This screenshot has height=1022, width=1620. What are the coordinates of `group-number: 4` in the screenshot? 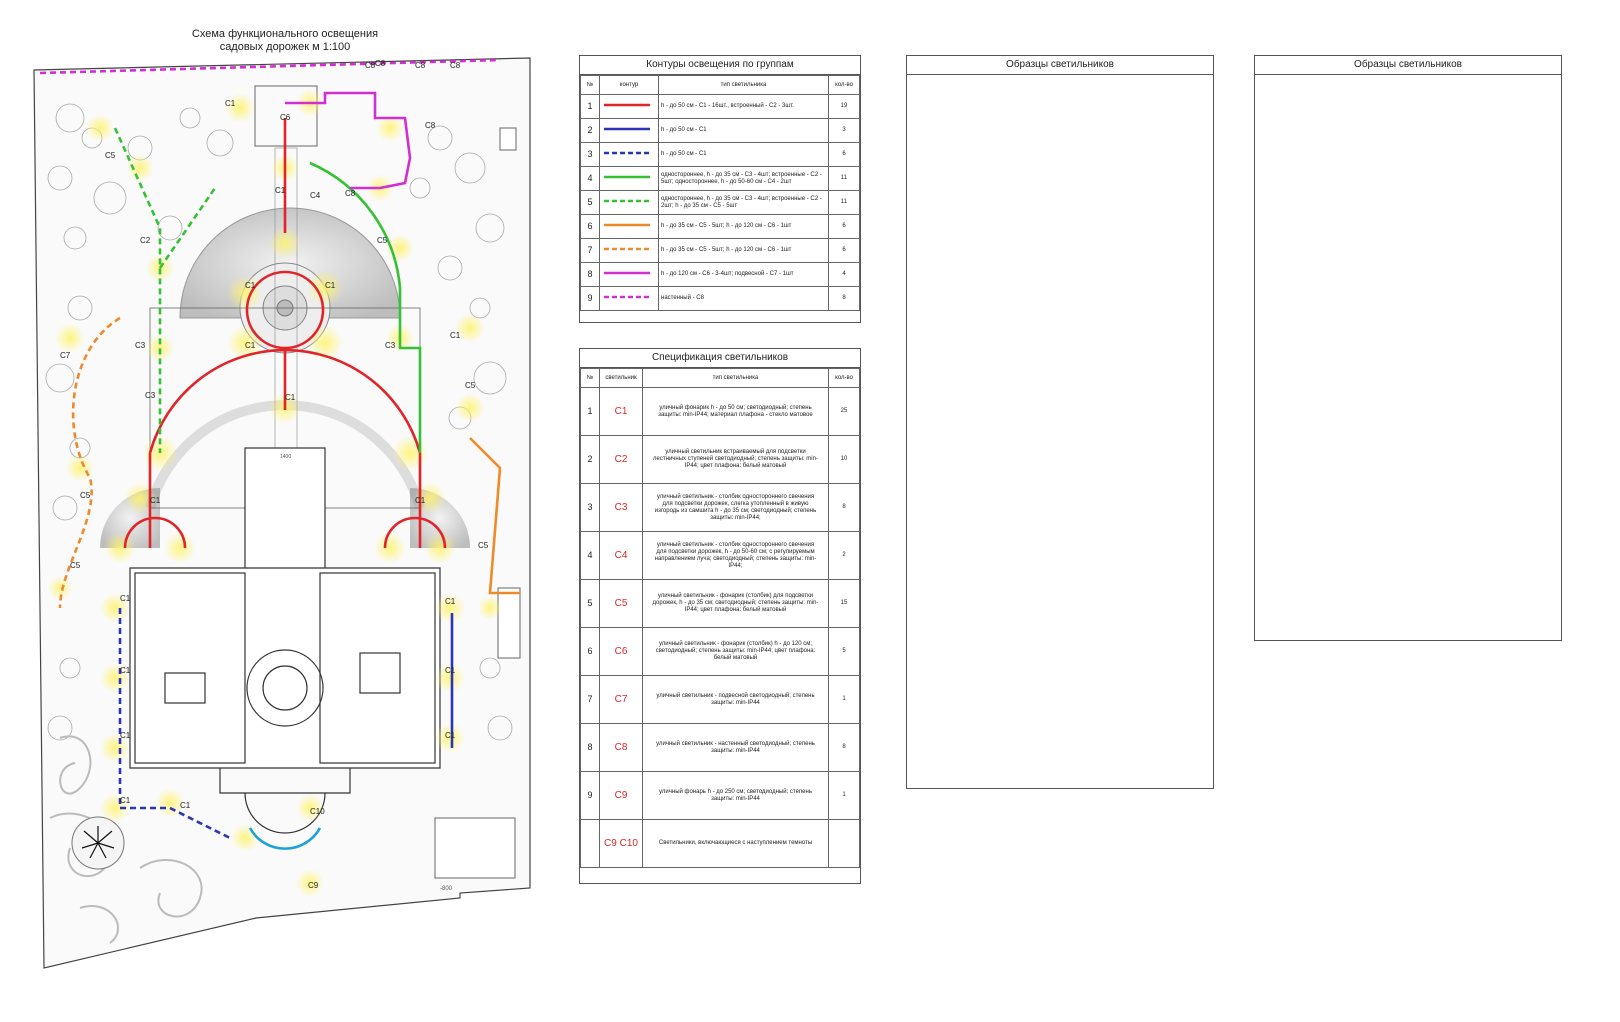 It's located at (590, 178).